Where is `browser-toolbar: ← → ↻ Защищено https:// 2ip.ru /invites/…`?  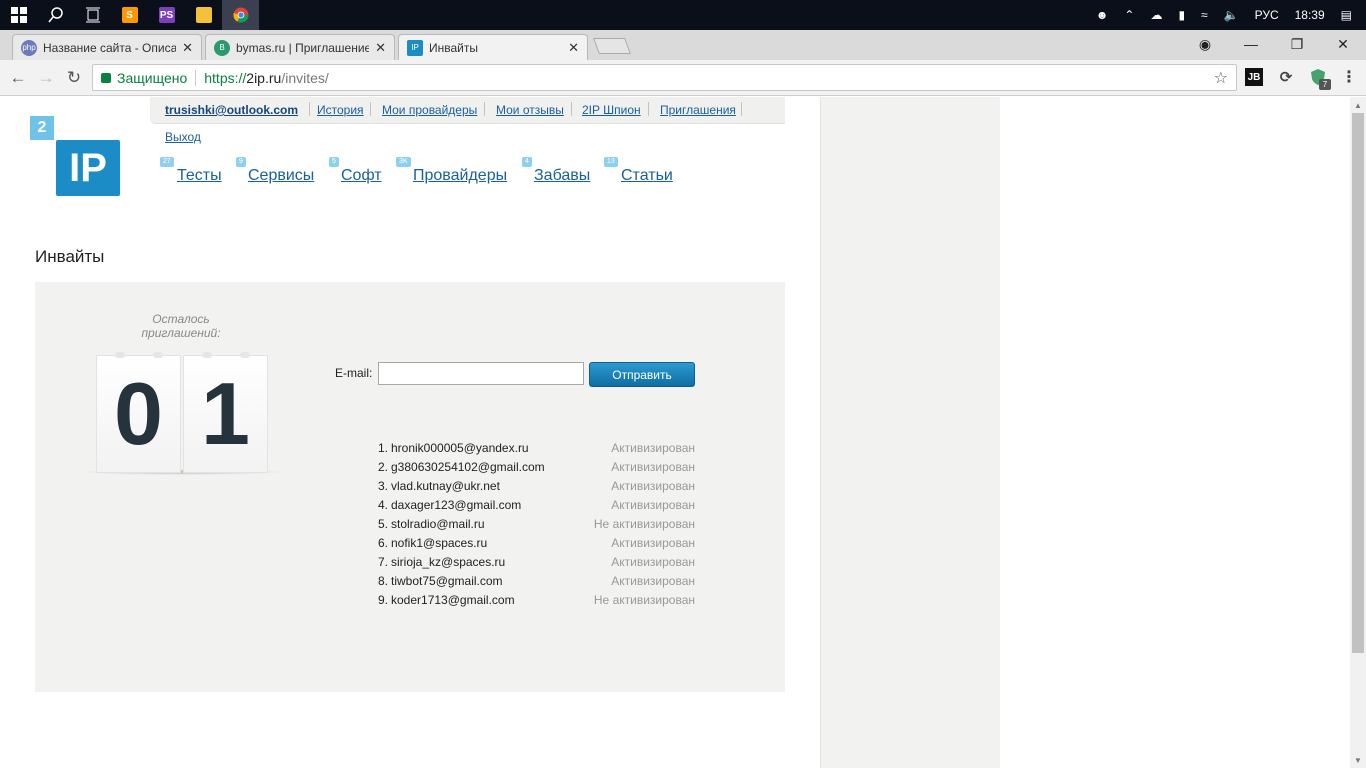
browser-toolbar: ← → ↻ Защищено https:// 2ip.ru /invites/… is located at coordinates (683, 78).